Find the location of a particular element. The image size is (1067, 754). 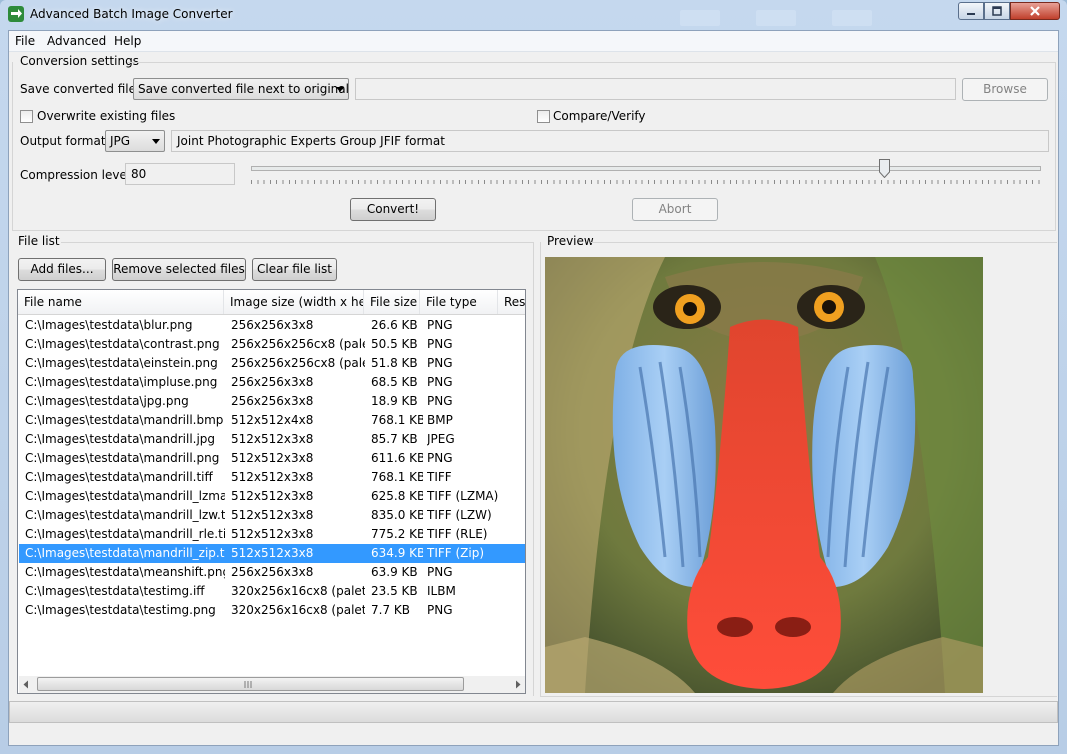

abort-button: Abort is located at coordinates (675, 209).